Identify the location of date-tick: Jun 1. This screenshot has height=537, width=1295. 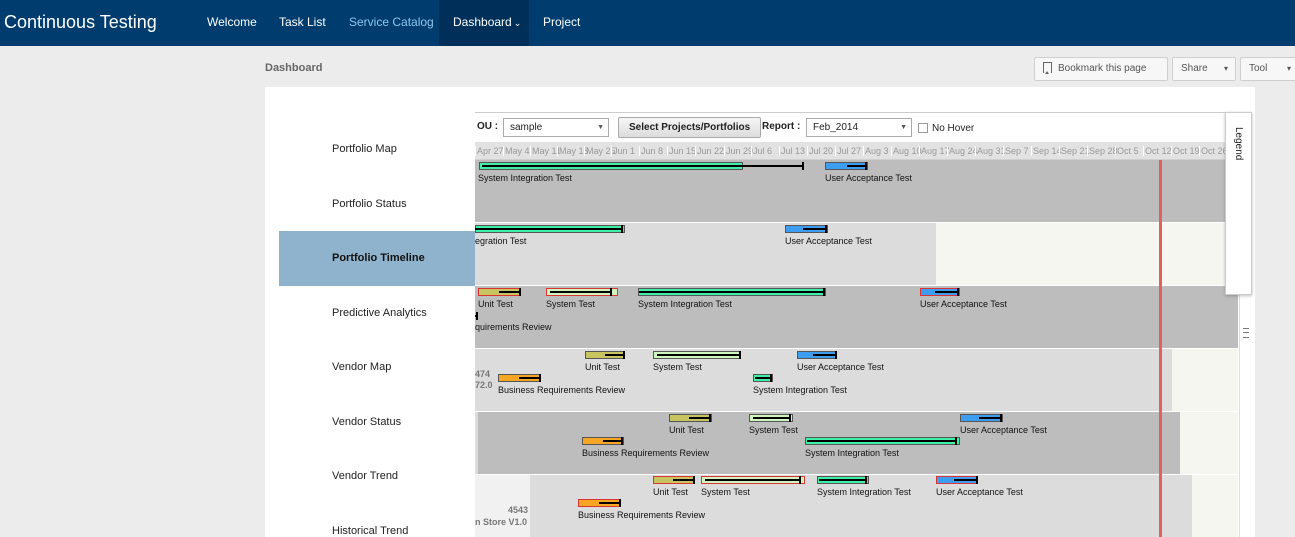
(623, 151).